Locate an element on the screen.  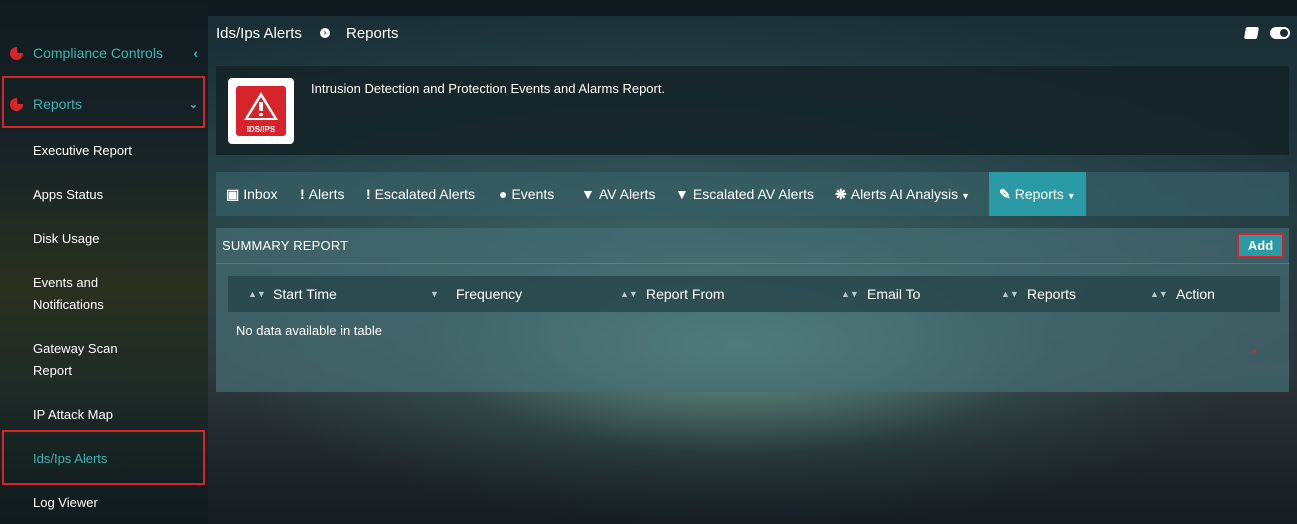
tab-label: Alerts is located at coordinates (326, 194).